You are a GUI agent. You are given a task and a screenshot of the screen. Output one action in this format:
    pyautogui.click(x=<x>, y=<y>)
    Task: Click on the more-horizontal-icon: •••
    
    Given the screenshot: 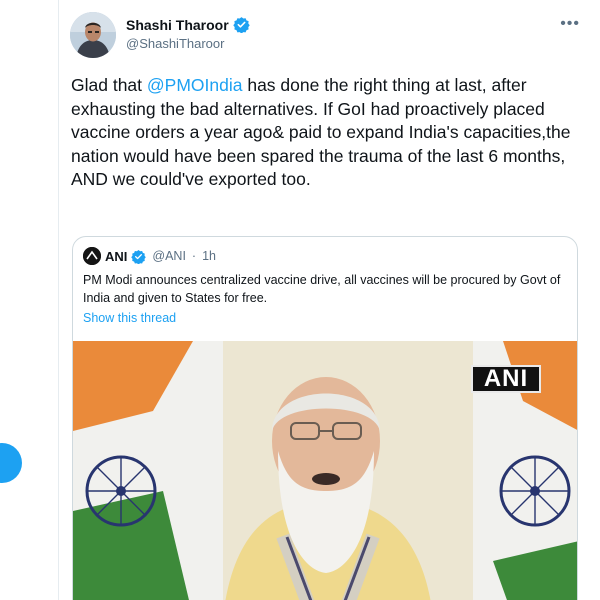 What is the action you would take?
    pyautogui.click(x=570, y=24)
    